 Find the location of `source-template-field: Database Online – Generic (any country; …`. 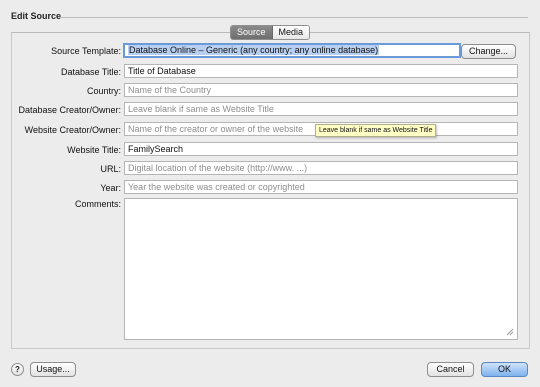

source-template-field: Database Online – Generic (any country; … is located at coordinates (292, 50).